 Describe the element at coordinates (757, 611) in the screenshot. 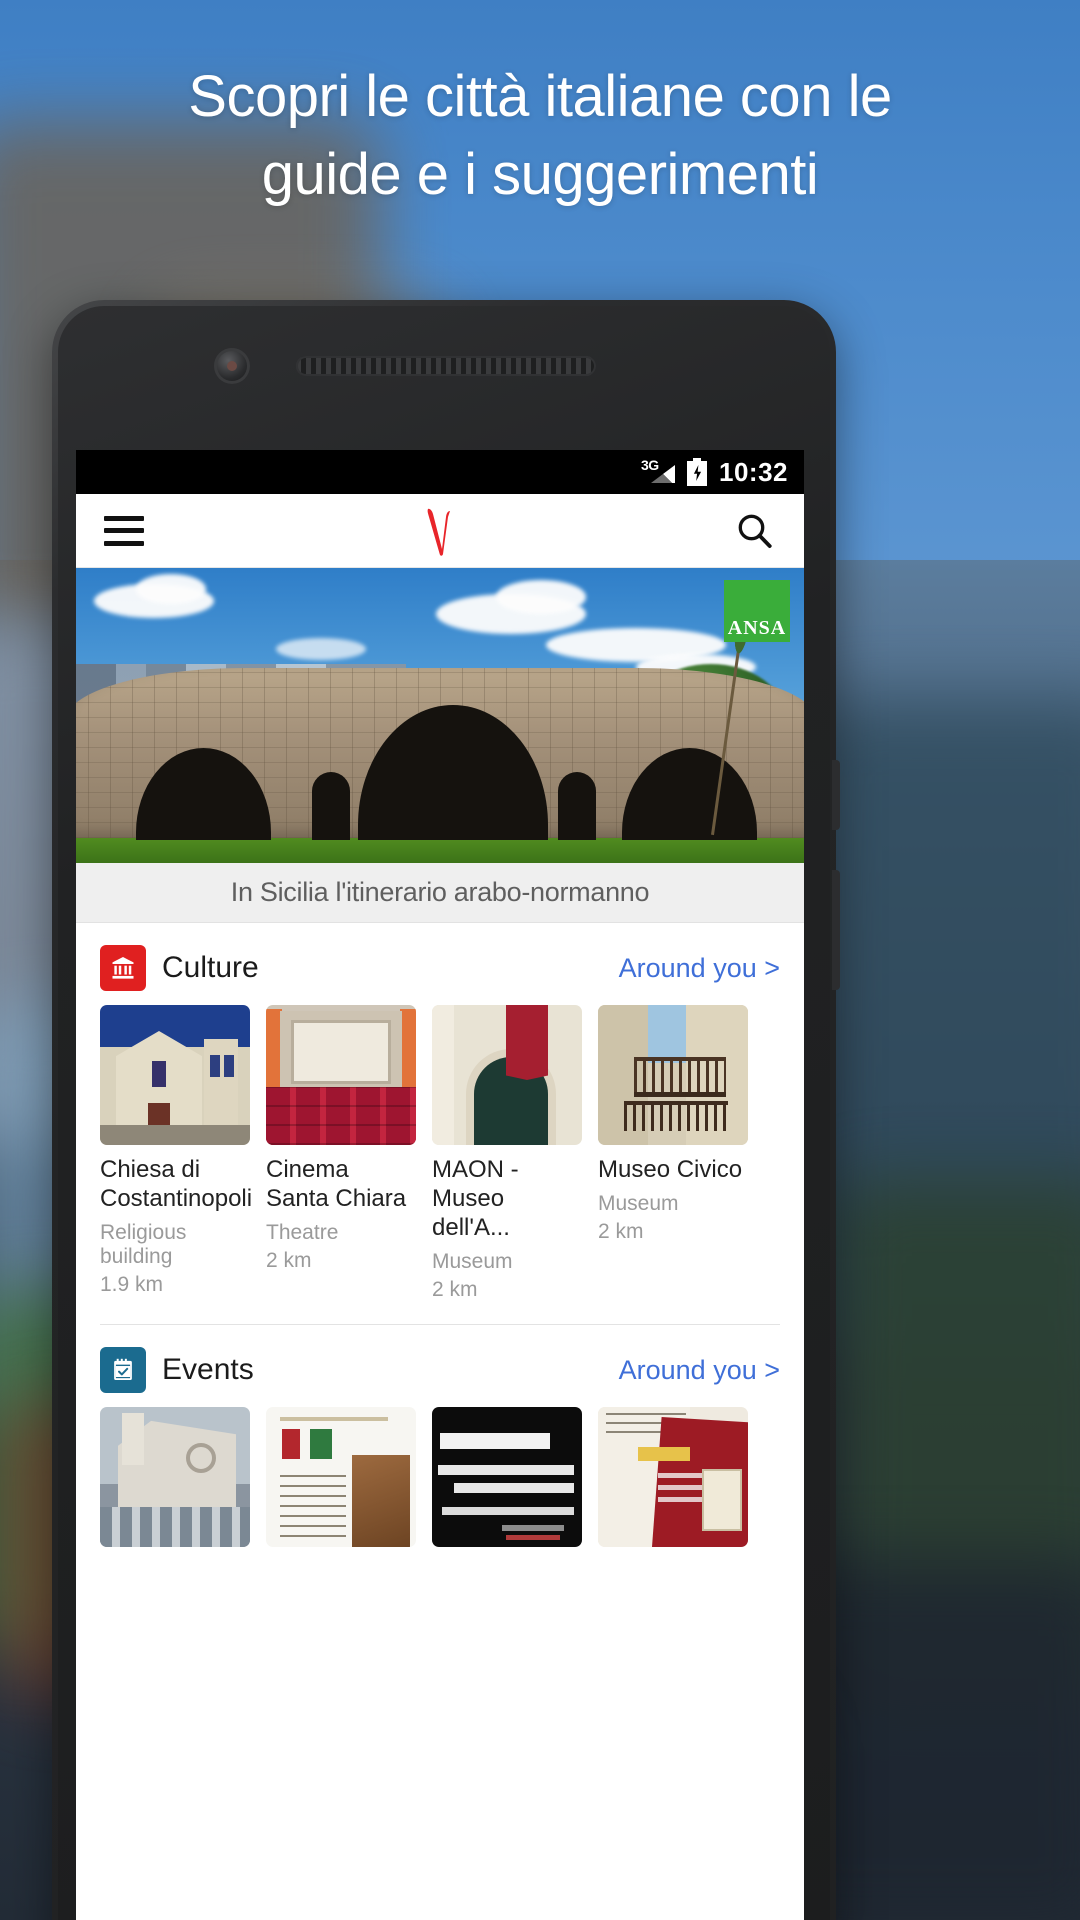

I see `ansa-badge: ANSA` at that location.